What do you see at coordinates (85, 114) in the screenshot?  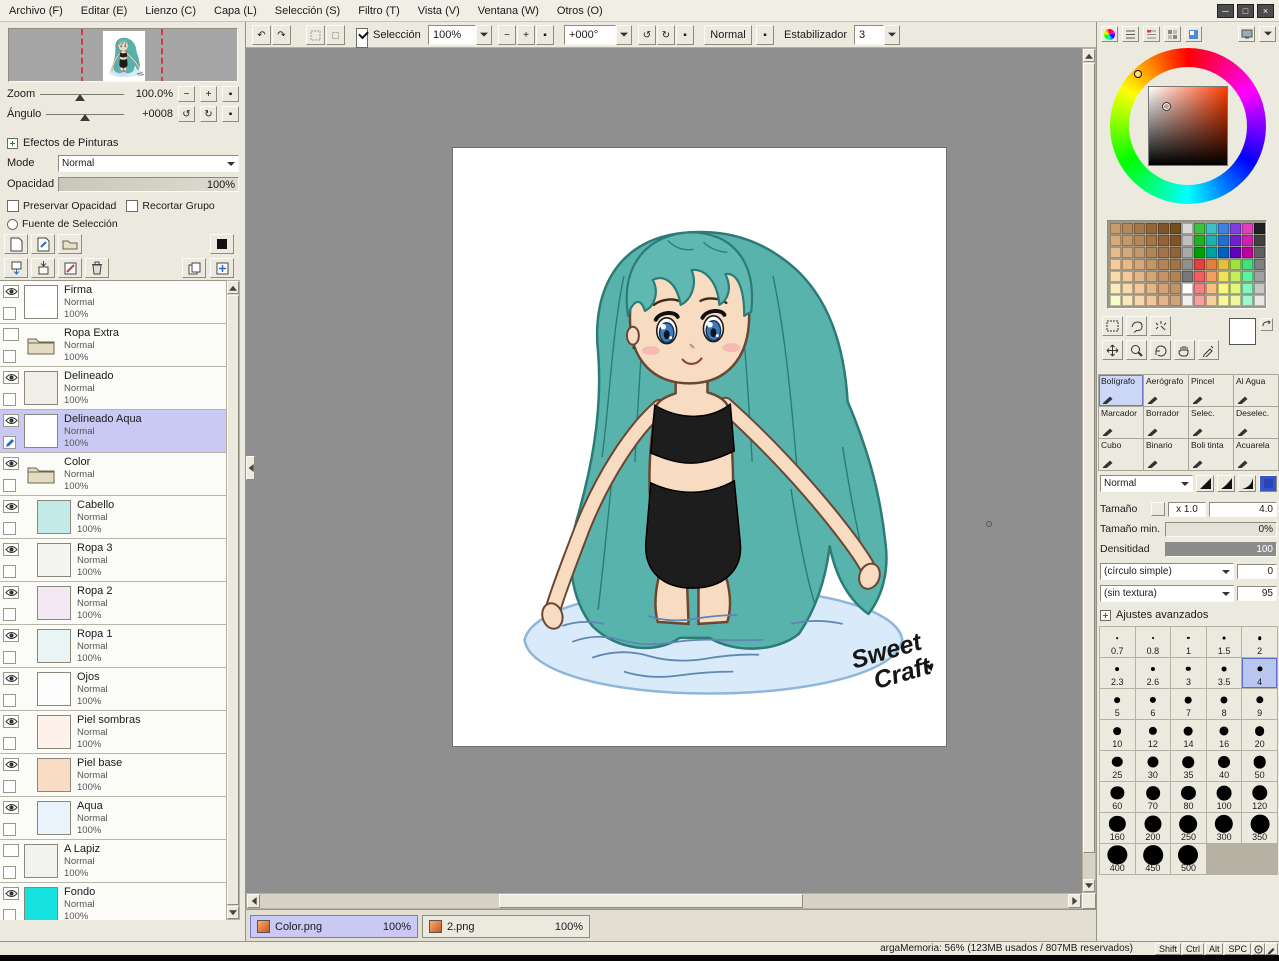 I see `nav-angle-slider` at bounding box center [85, 114].